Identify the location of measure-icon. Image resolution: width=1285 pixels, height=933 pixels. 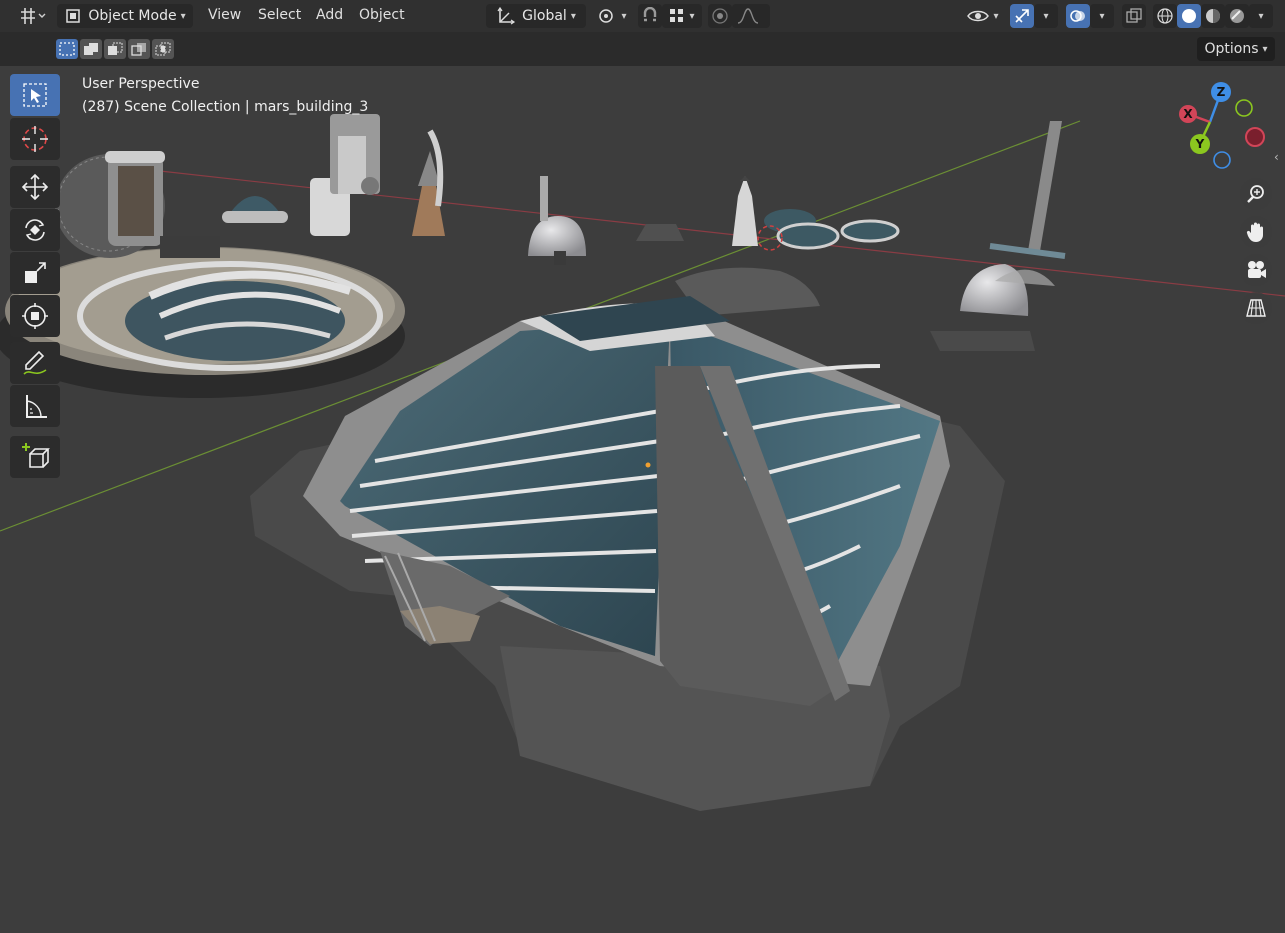
(36, 406).